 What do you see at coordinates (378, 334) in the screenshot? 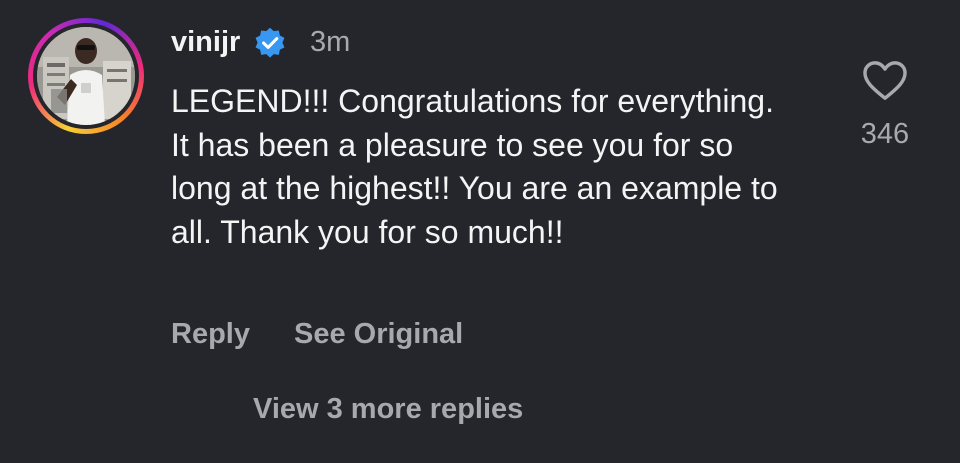
I see `see-original-button: See Original` at bounding box center [378, 334].